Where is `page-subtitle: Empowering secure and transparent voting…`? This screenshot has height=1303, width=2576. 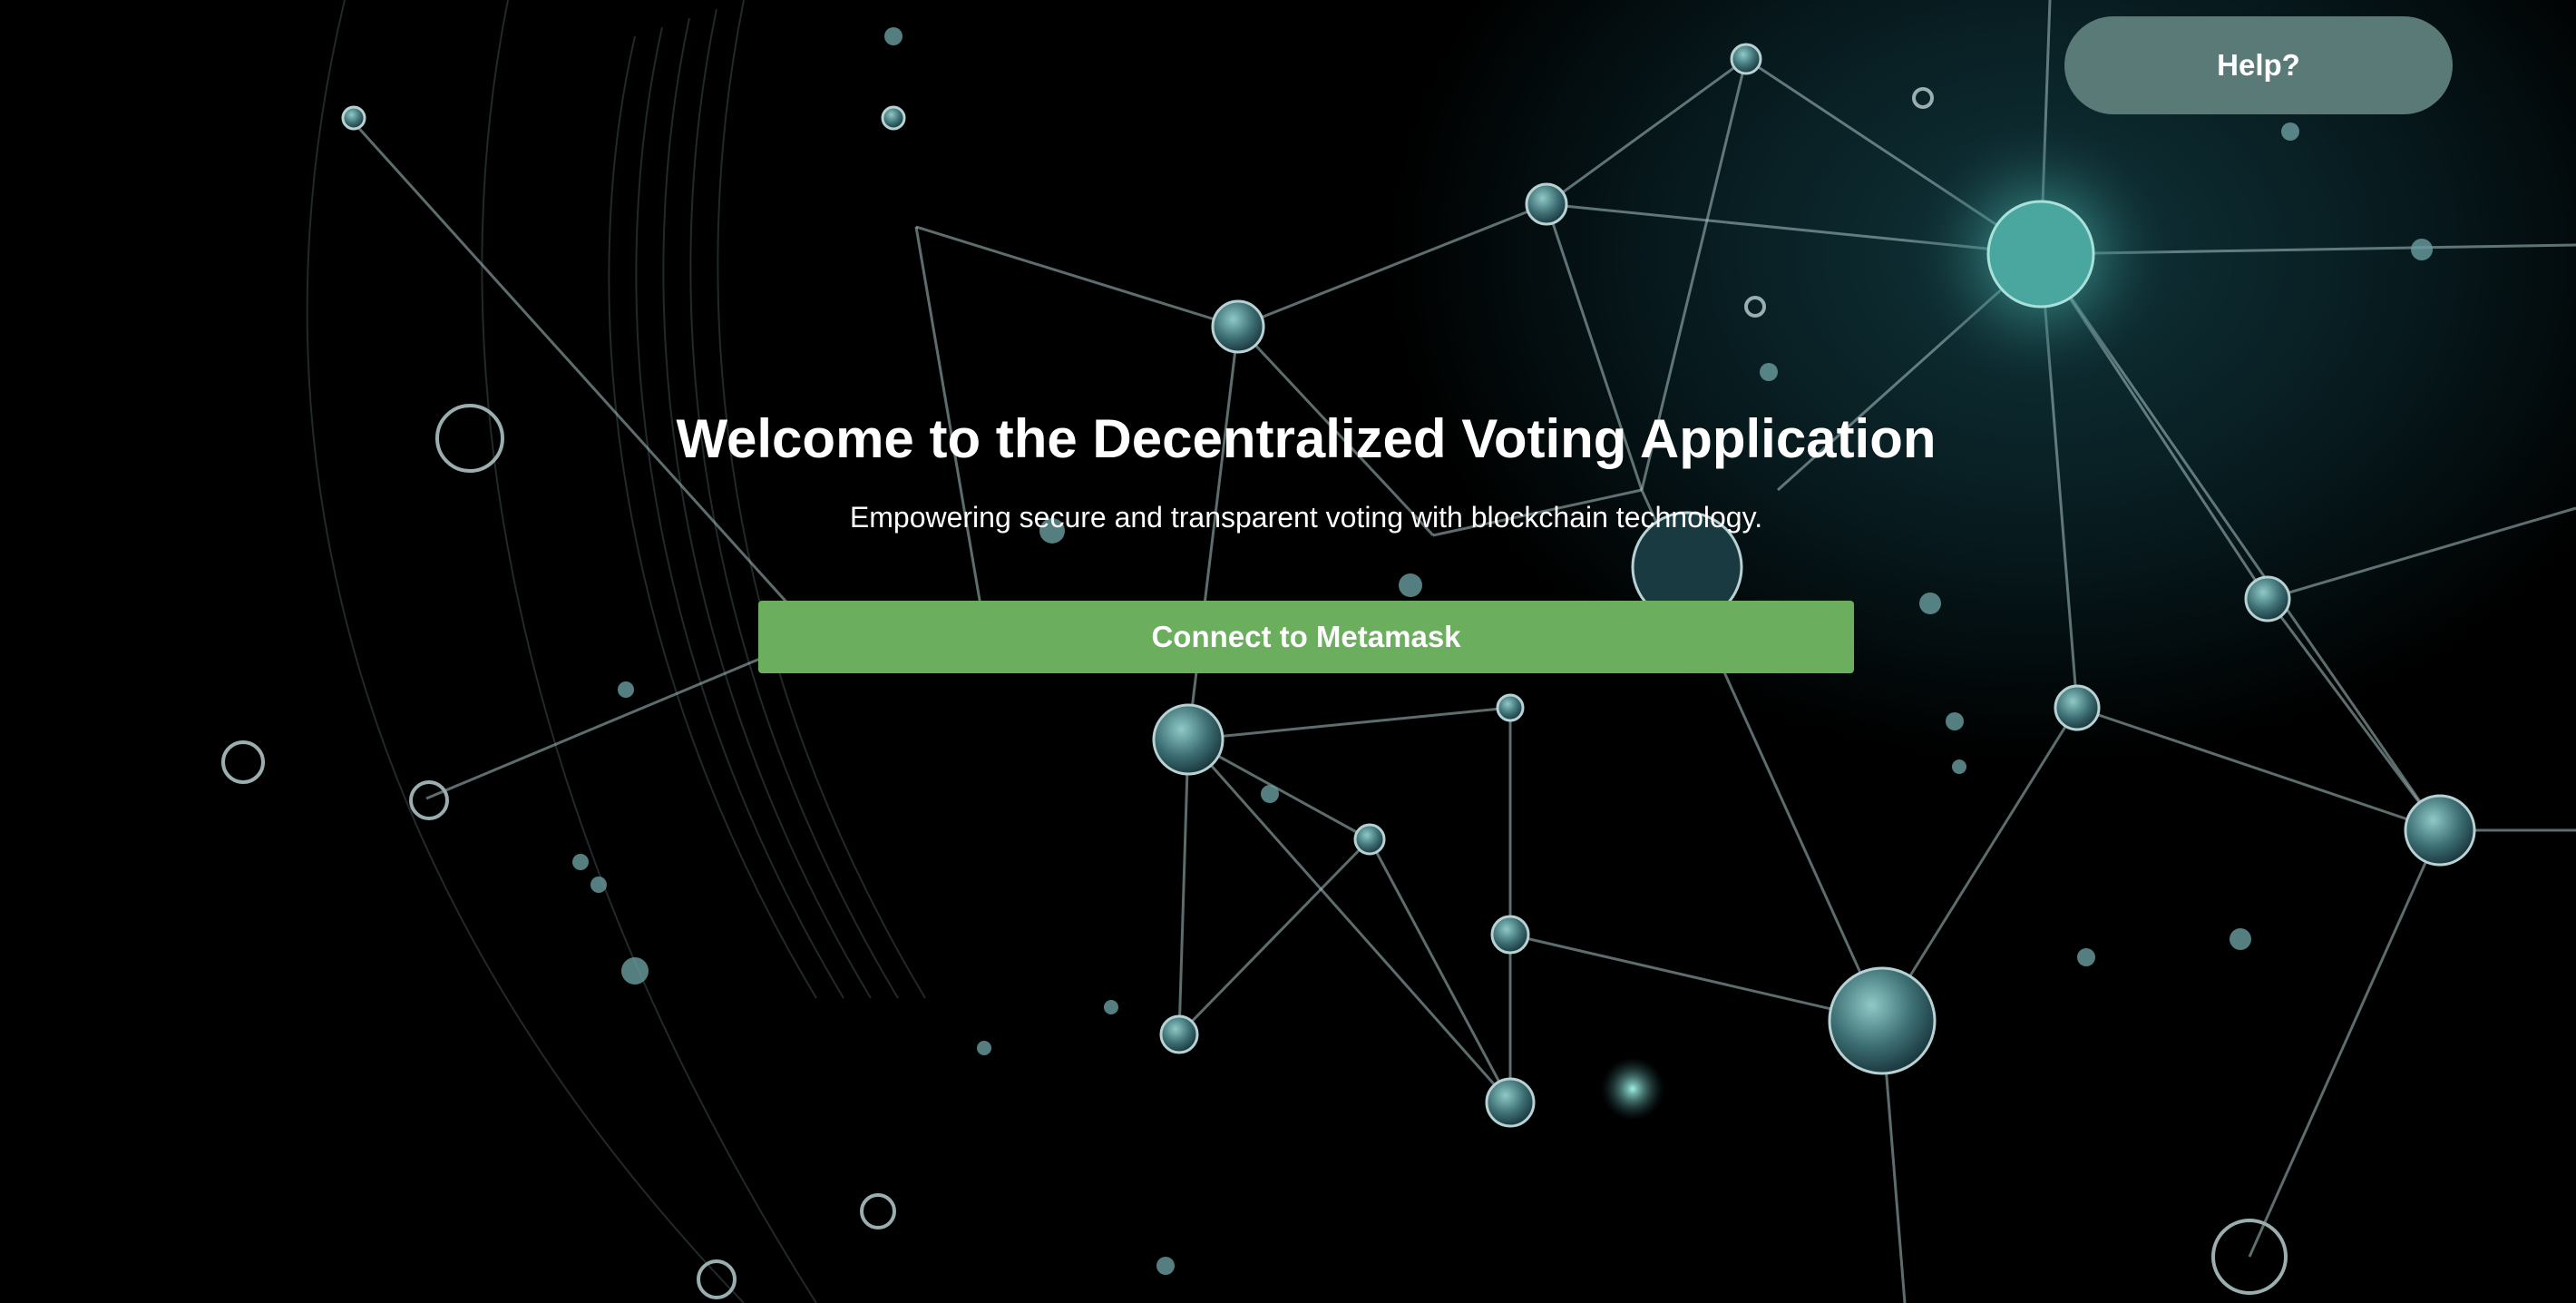 page-subtitle: Empowering secure and transparent voting… is located at coordinates (1306, 517).